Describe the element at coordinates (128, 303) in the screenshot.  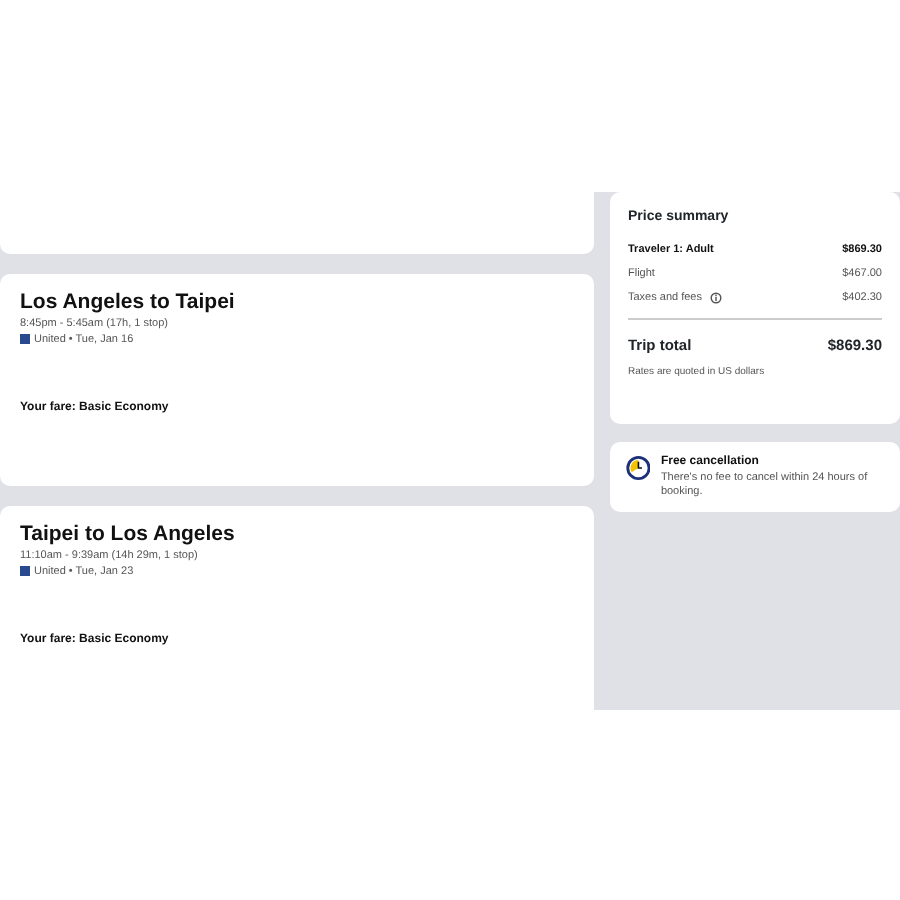
I see `flight-title: Los Angeles to Taipei` at that location.